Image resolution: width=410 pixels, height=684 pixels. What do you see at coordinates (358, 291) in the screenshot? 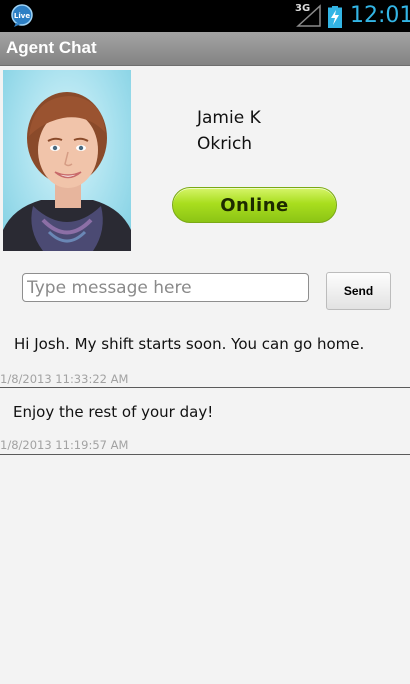
I see `send-button: Send` at bounding box center [358, 291].